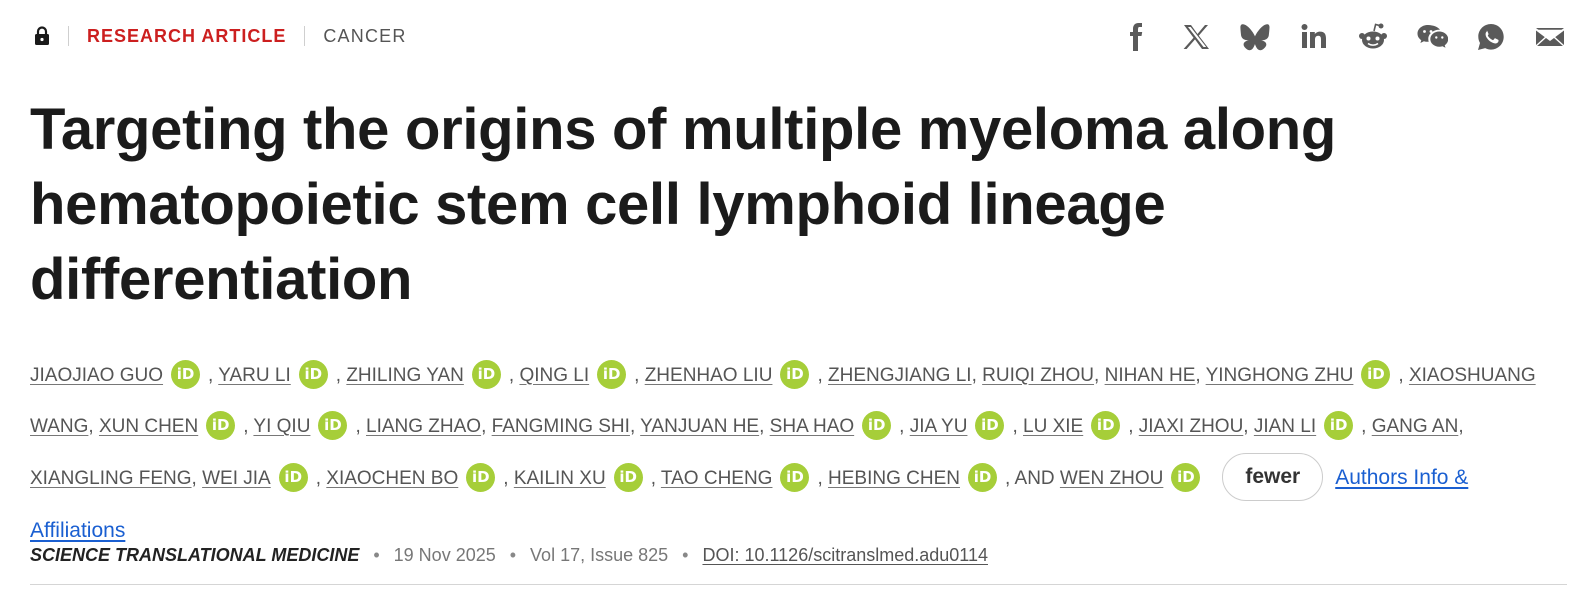 The image size is (1577, 591). Describe the element at coordinates (1550, 37) in the screenshot. I see `email-icon` at that location.